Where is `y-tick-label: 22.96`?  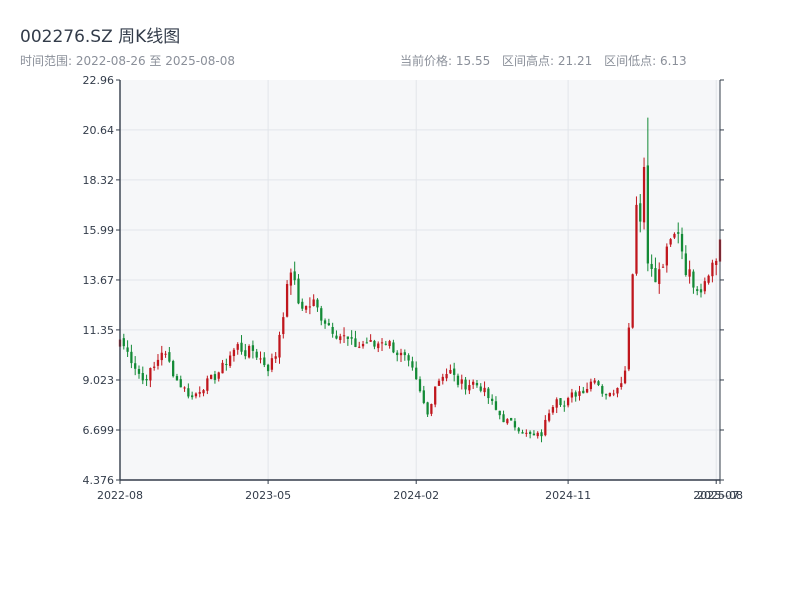
y-tick-label: 22.96 is located at coordinates (99, 80).